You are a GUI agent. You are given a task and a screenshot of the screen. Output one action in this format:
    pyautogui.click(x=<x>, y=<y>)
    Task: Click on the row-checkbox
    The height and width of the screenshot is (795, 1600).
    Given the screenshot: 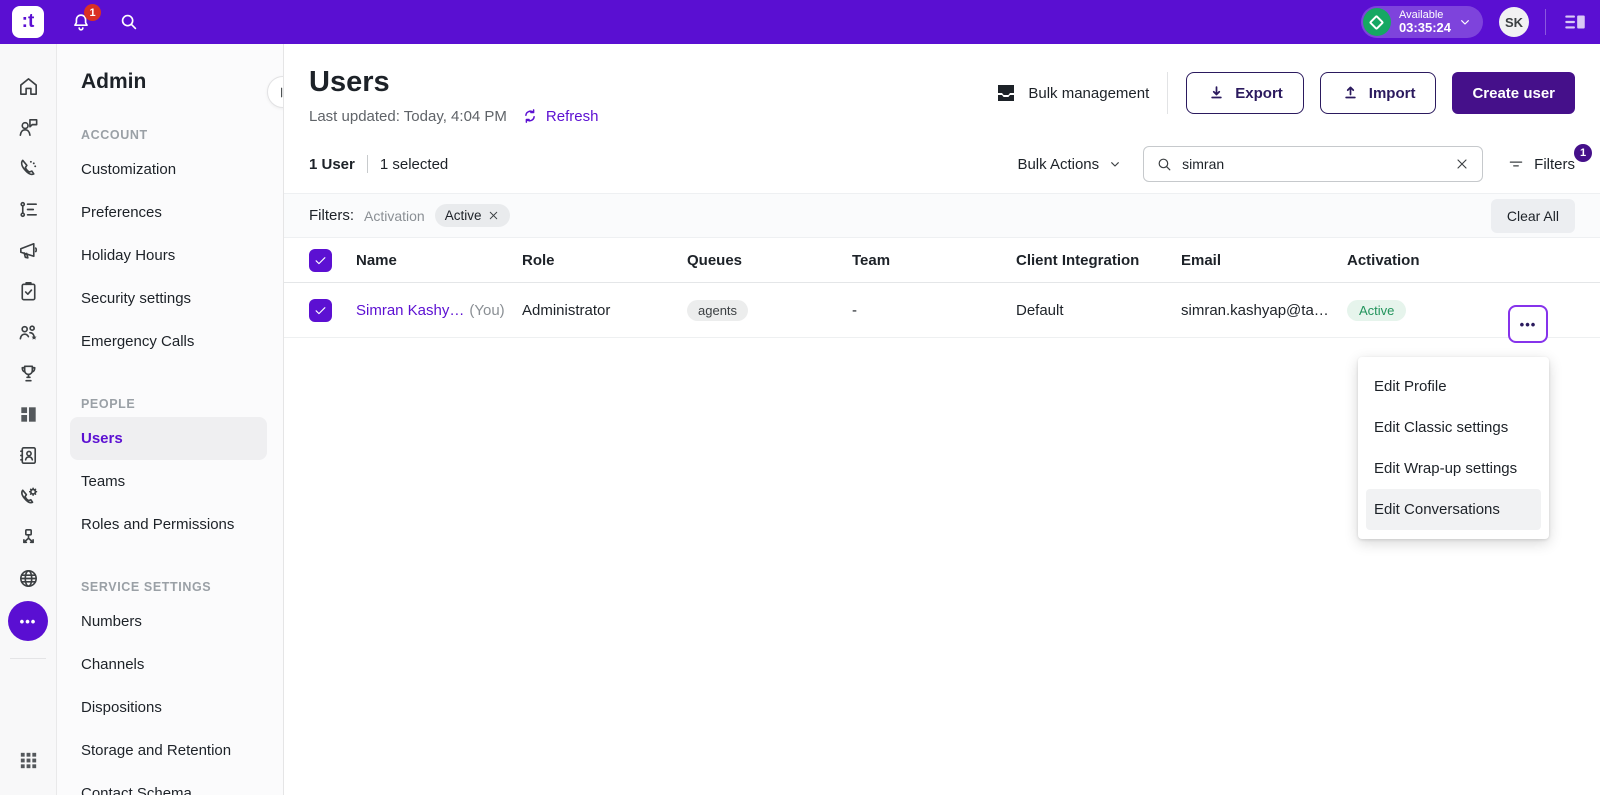 What is the action you would take?
    pyautogui.click(x=320, y=310)
    